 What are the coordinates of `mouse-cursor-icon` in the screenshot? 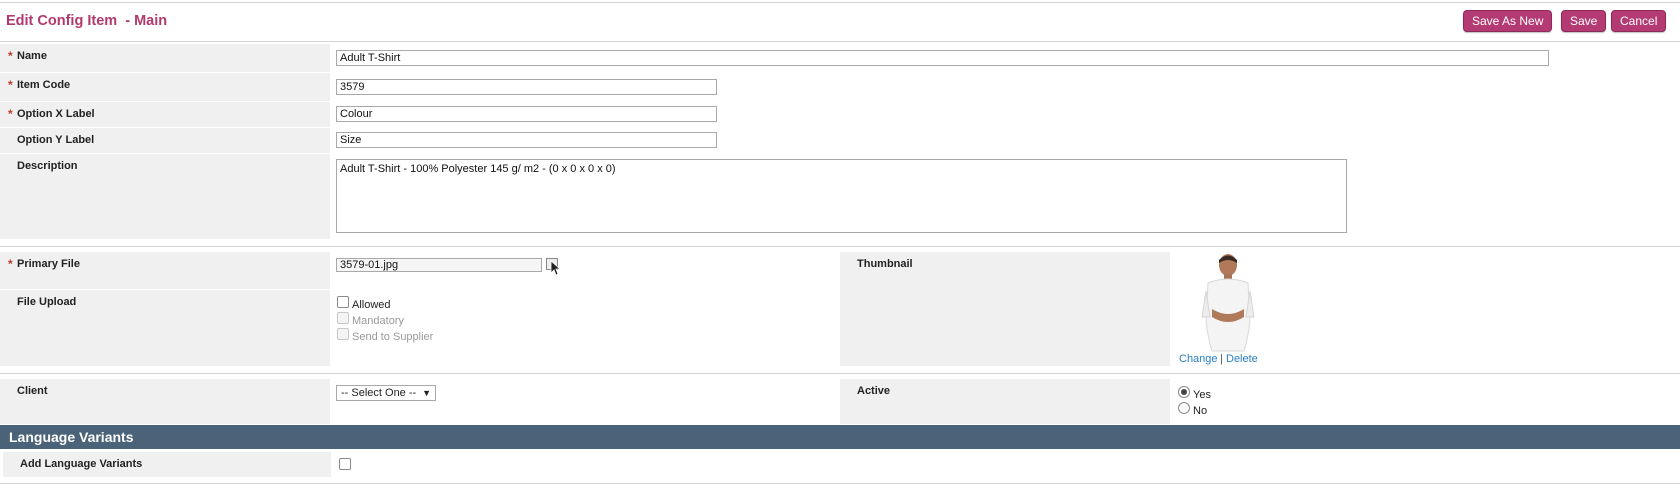 It's located at (555, 268).